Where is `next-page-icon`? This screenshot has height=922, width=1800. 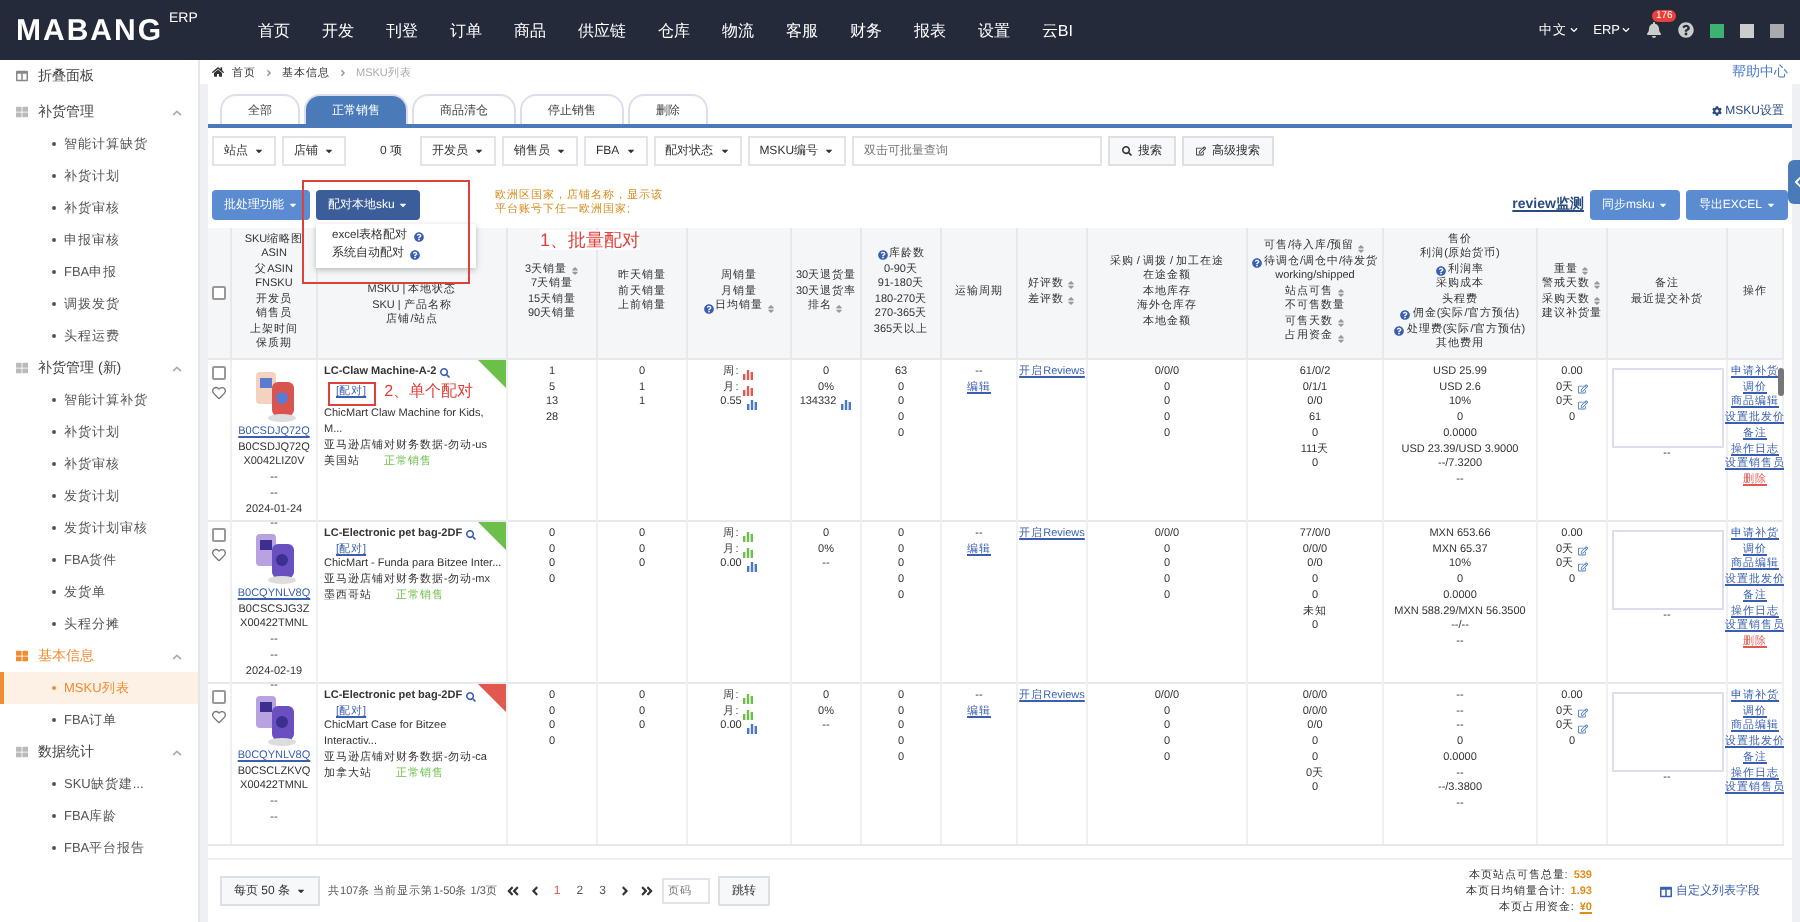 next-page-icon is located at coordinates (624, 891).